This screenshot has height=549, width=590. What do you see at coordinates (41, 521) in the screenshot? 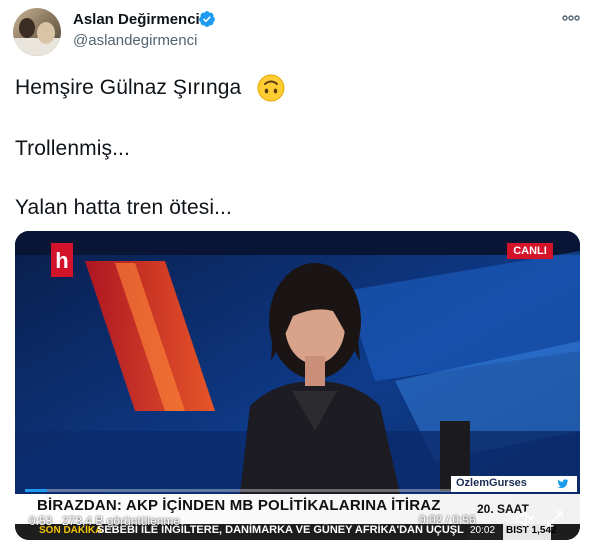
I see `elapsed-time: 0:53` at bounding box center [41, 521].